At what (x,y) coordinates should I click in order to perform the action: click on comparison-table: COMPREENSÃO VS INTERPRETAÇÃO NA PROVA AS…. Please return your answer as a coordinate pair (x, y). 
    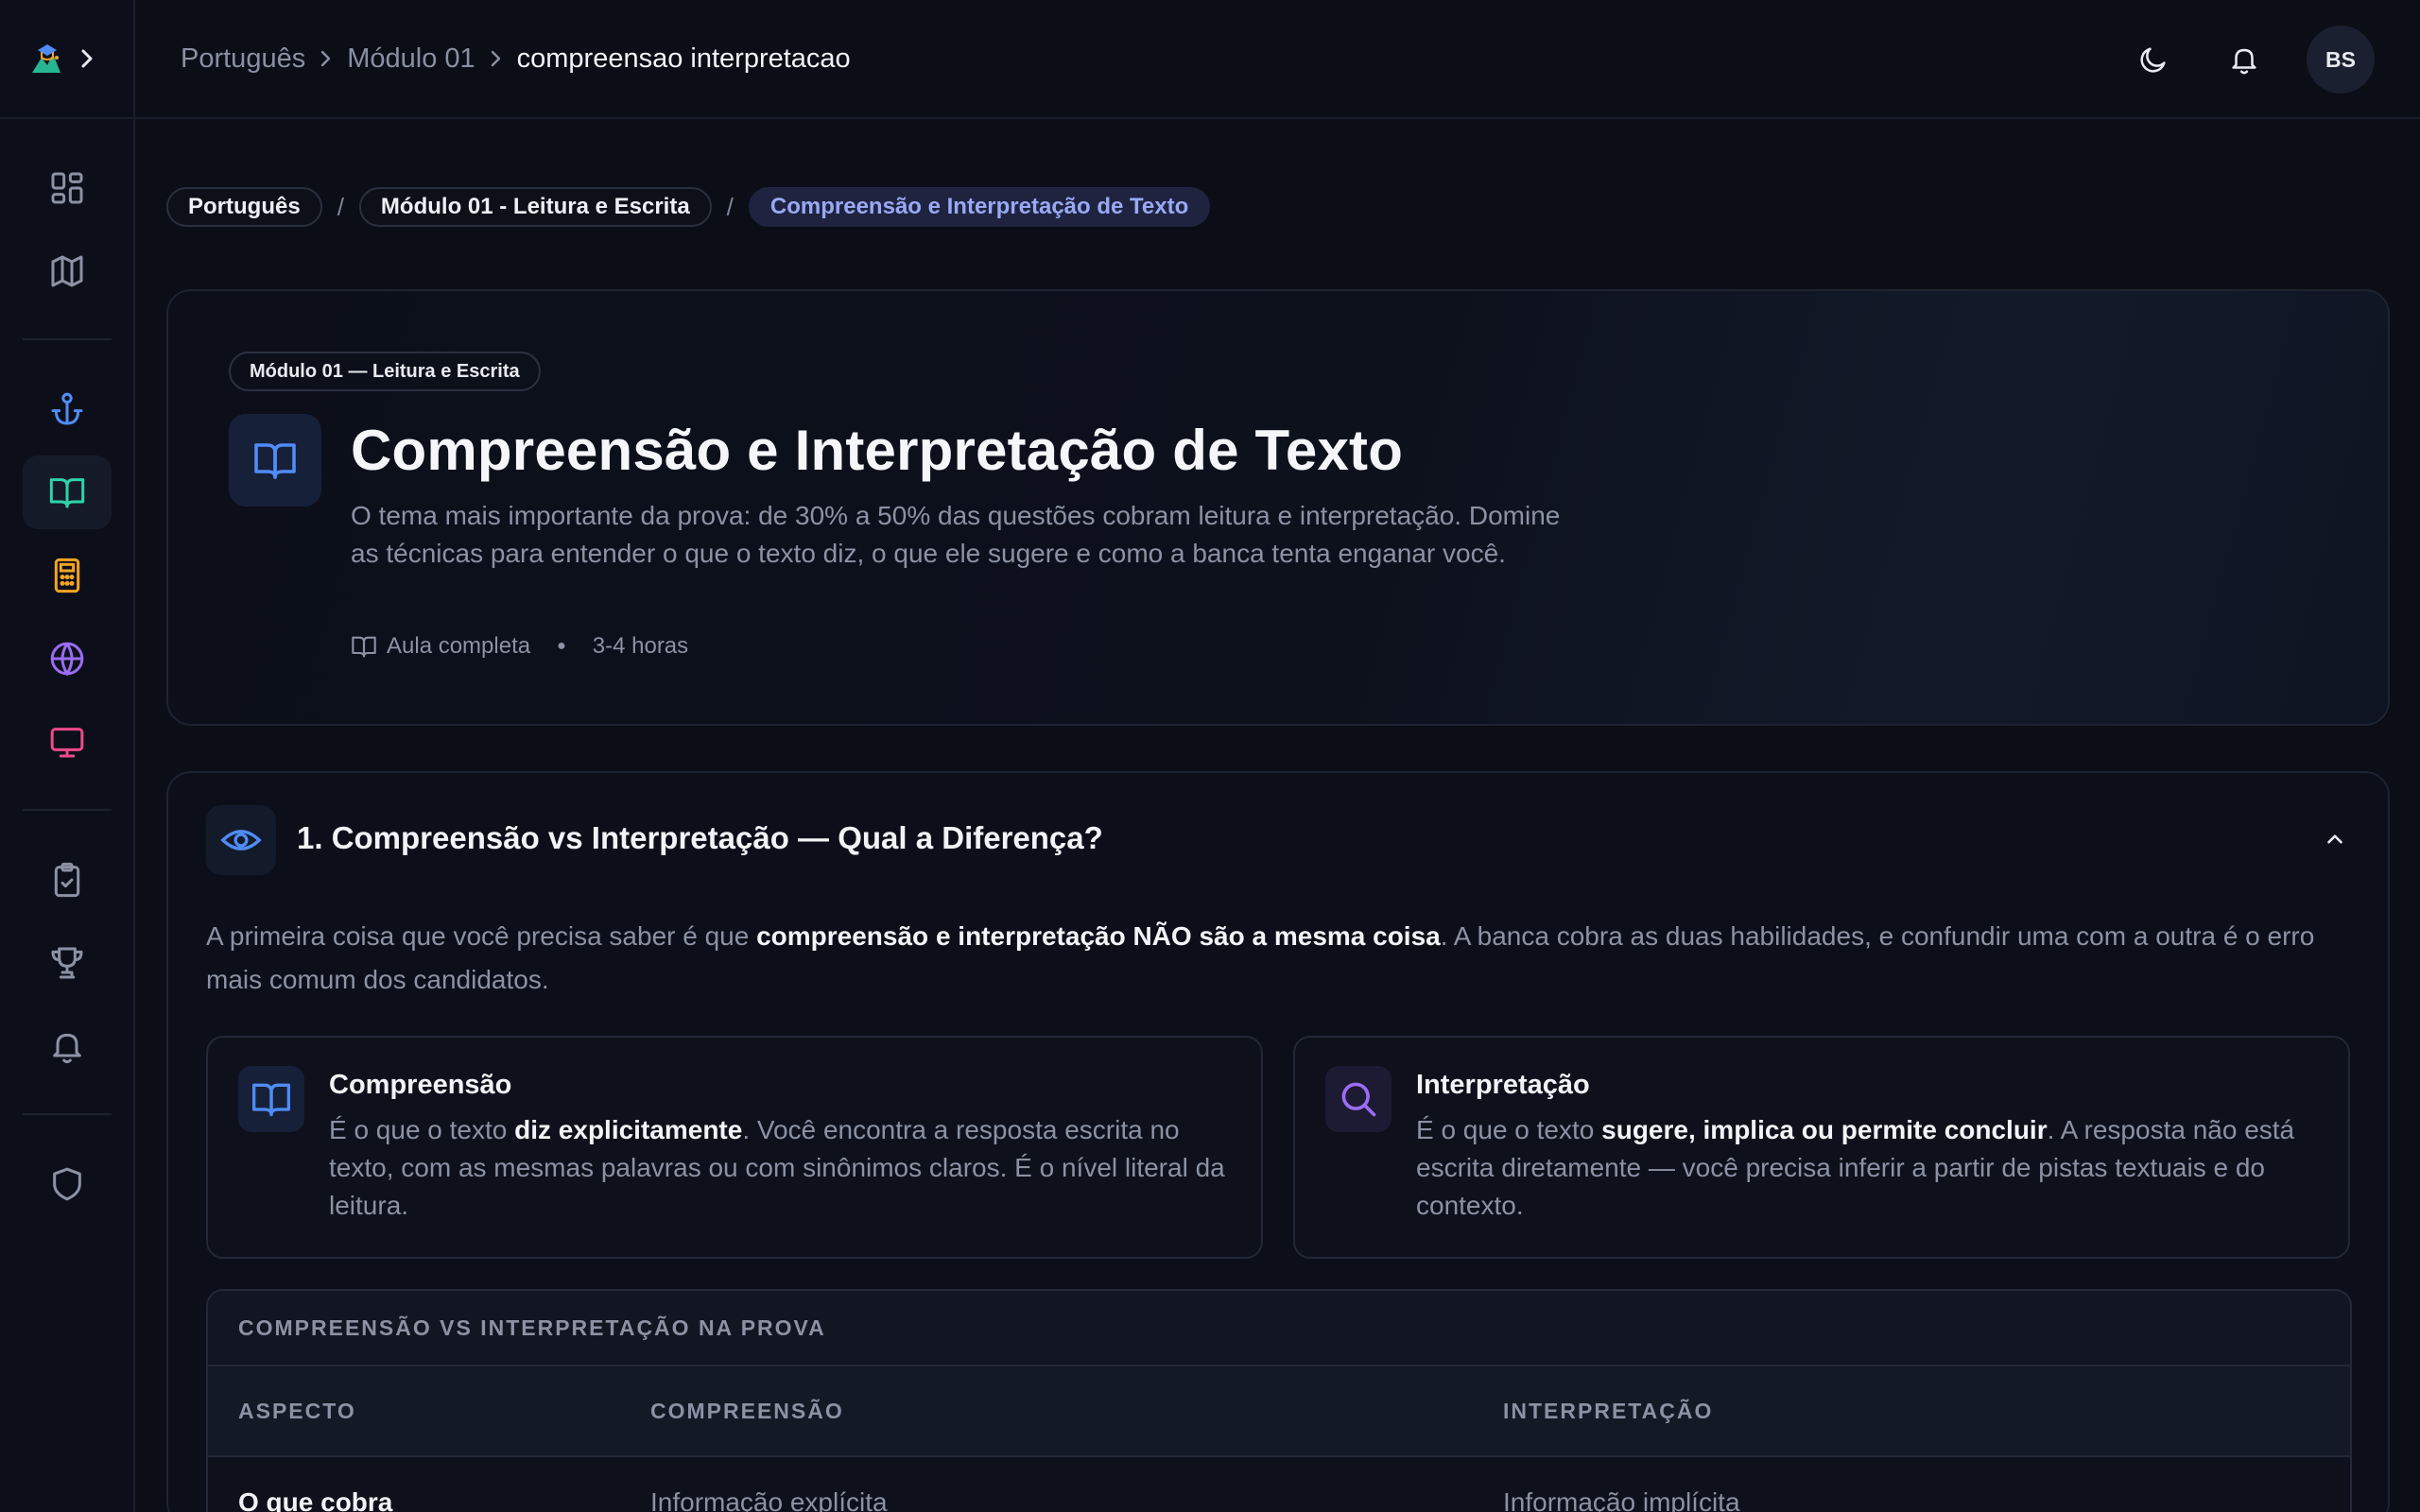
    Looking at the image, I should click on (1279, 1400).